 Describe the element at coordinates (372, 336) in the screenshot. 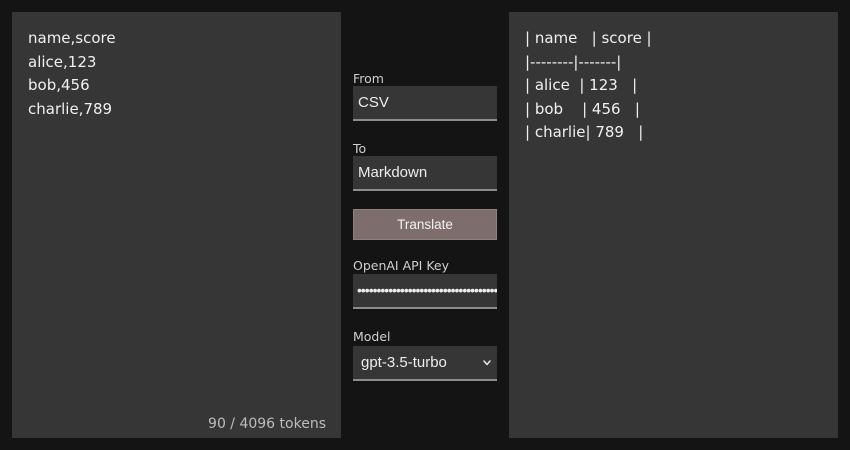

I see `model-label: Model` at that location.